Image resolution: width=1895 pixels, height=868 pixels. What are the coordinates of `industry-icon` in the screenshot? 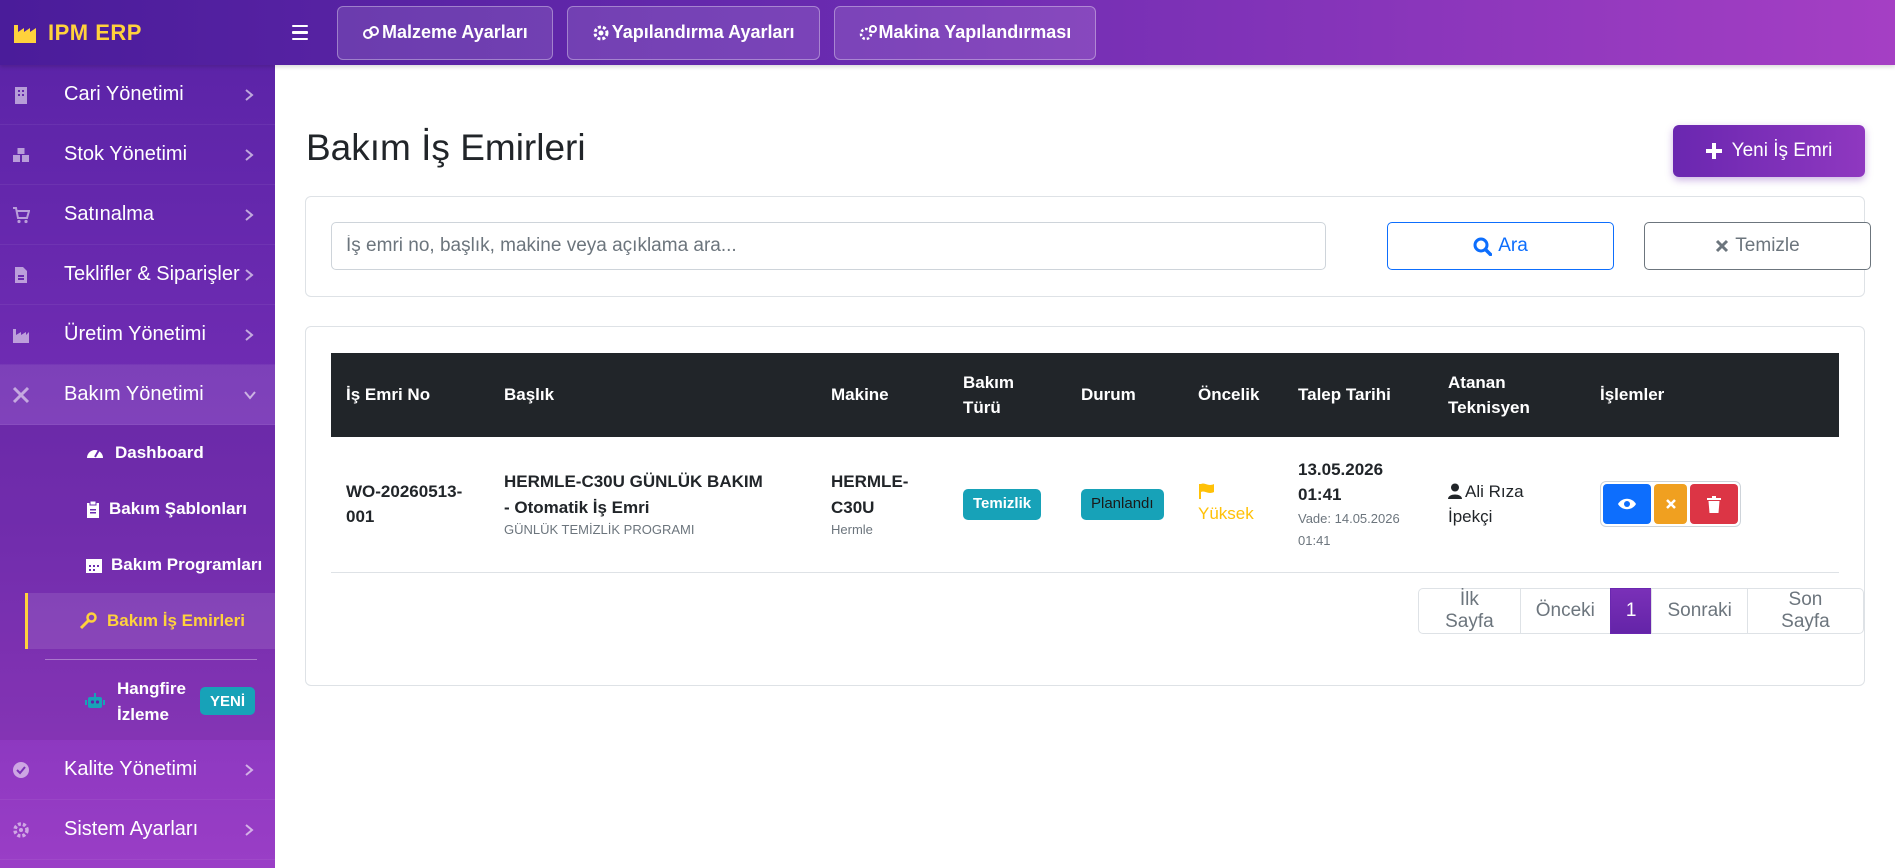 It's located at (21, 336).